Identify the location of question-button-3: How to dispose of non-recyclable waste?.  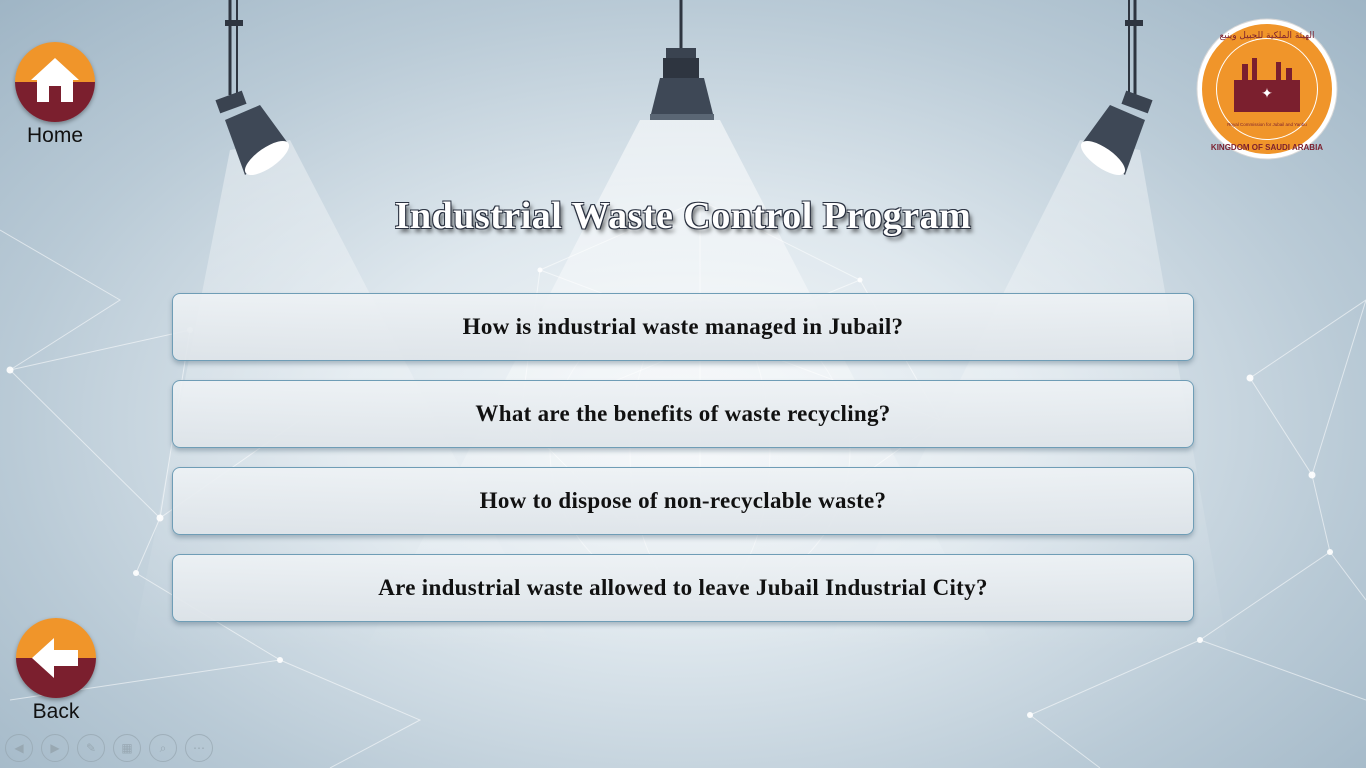
(683, 501).